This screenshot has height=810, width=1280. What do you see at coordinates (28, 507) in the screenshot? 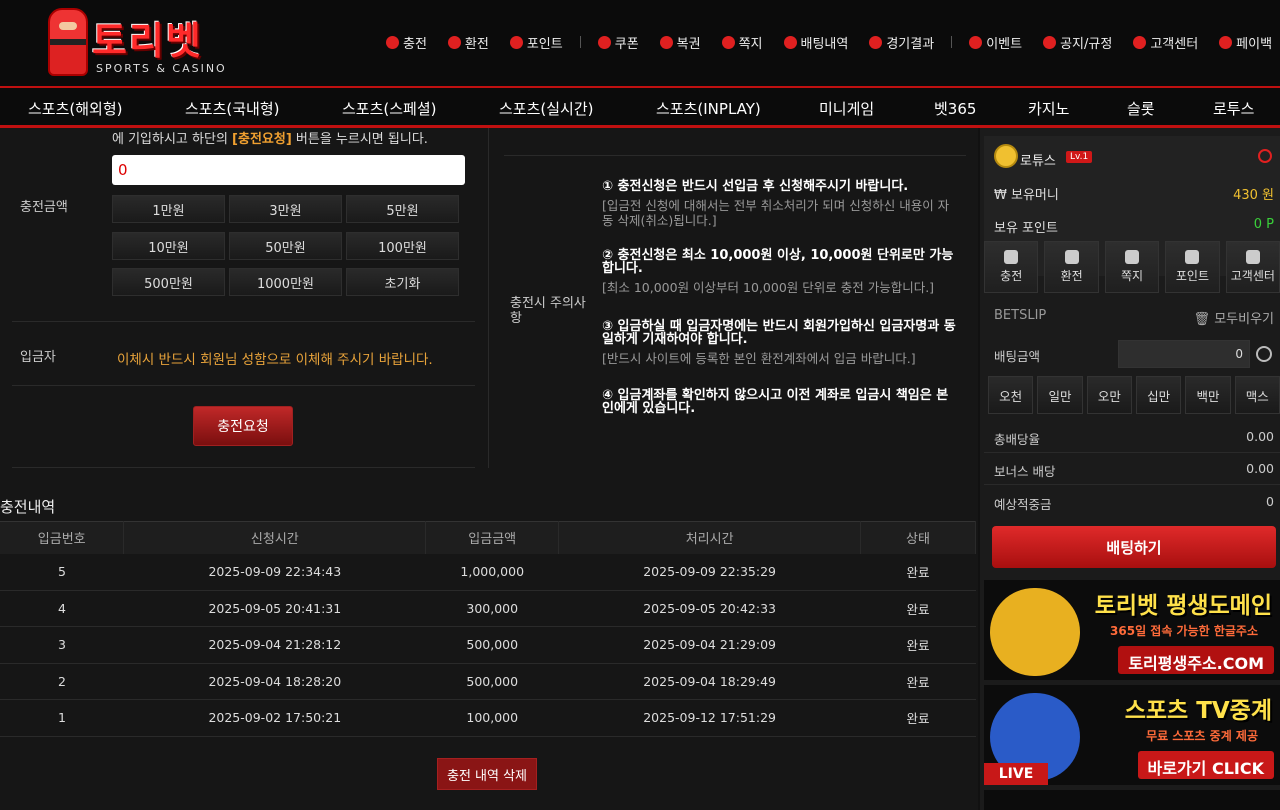
I see `history-title: 충전내역` at bounding box center [28, 507].